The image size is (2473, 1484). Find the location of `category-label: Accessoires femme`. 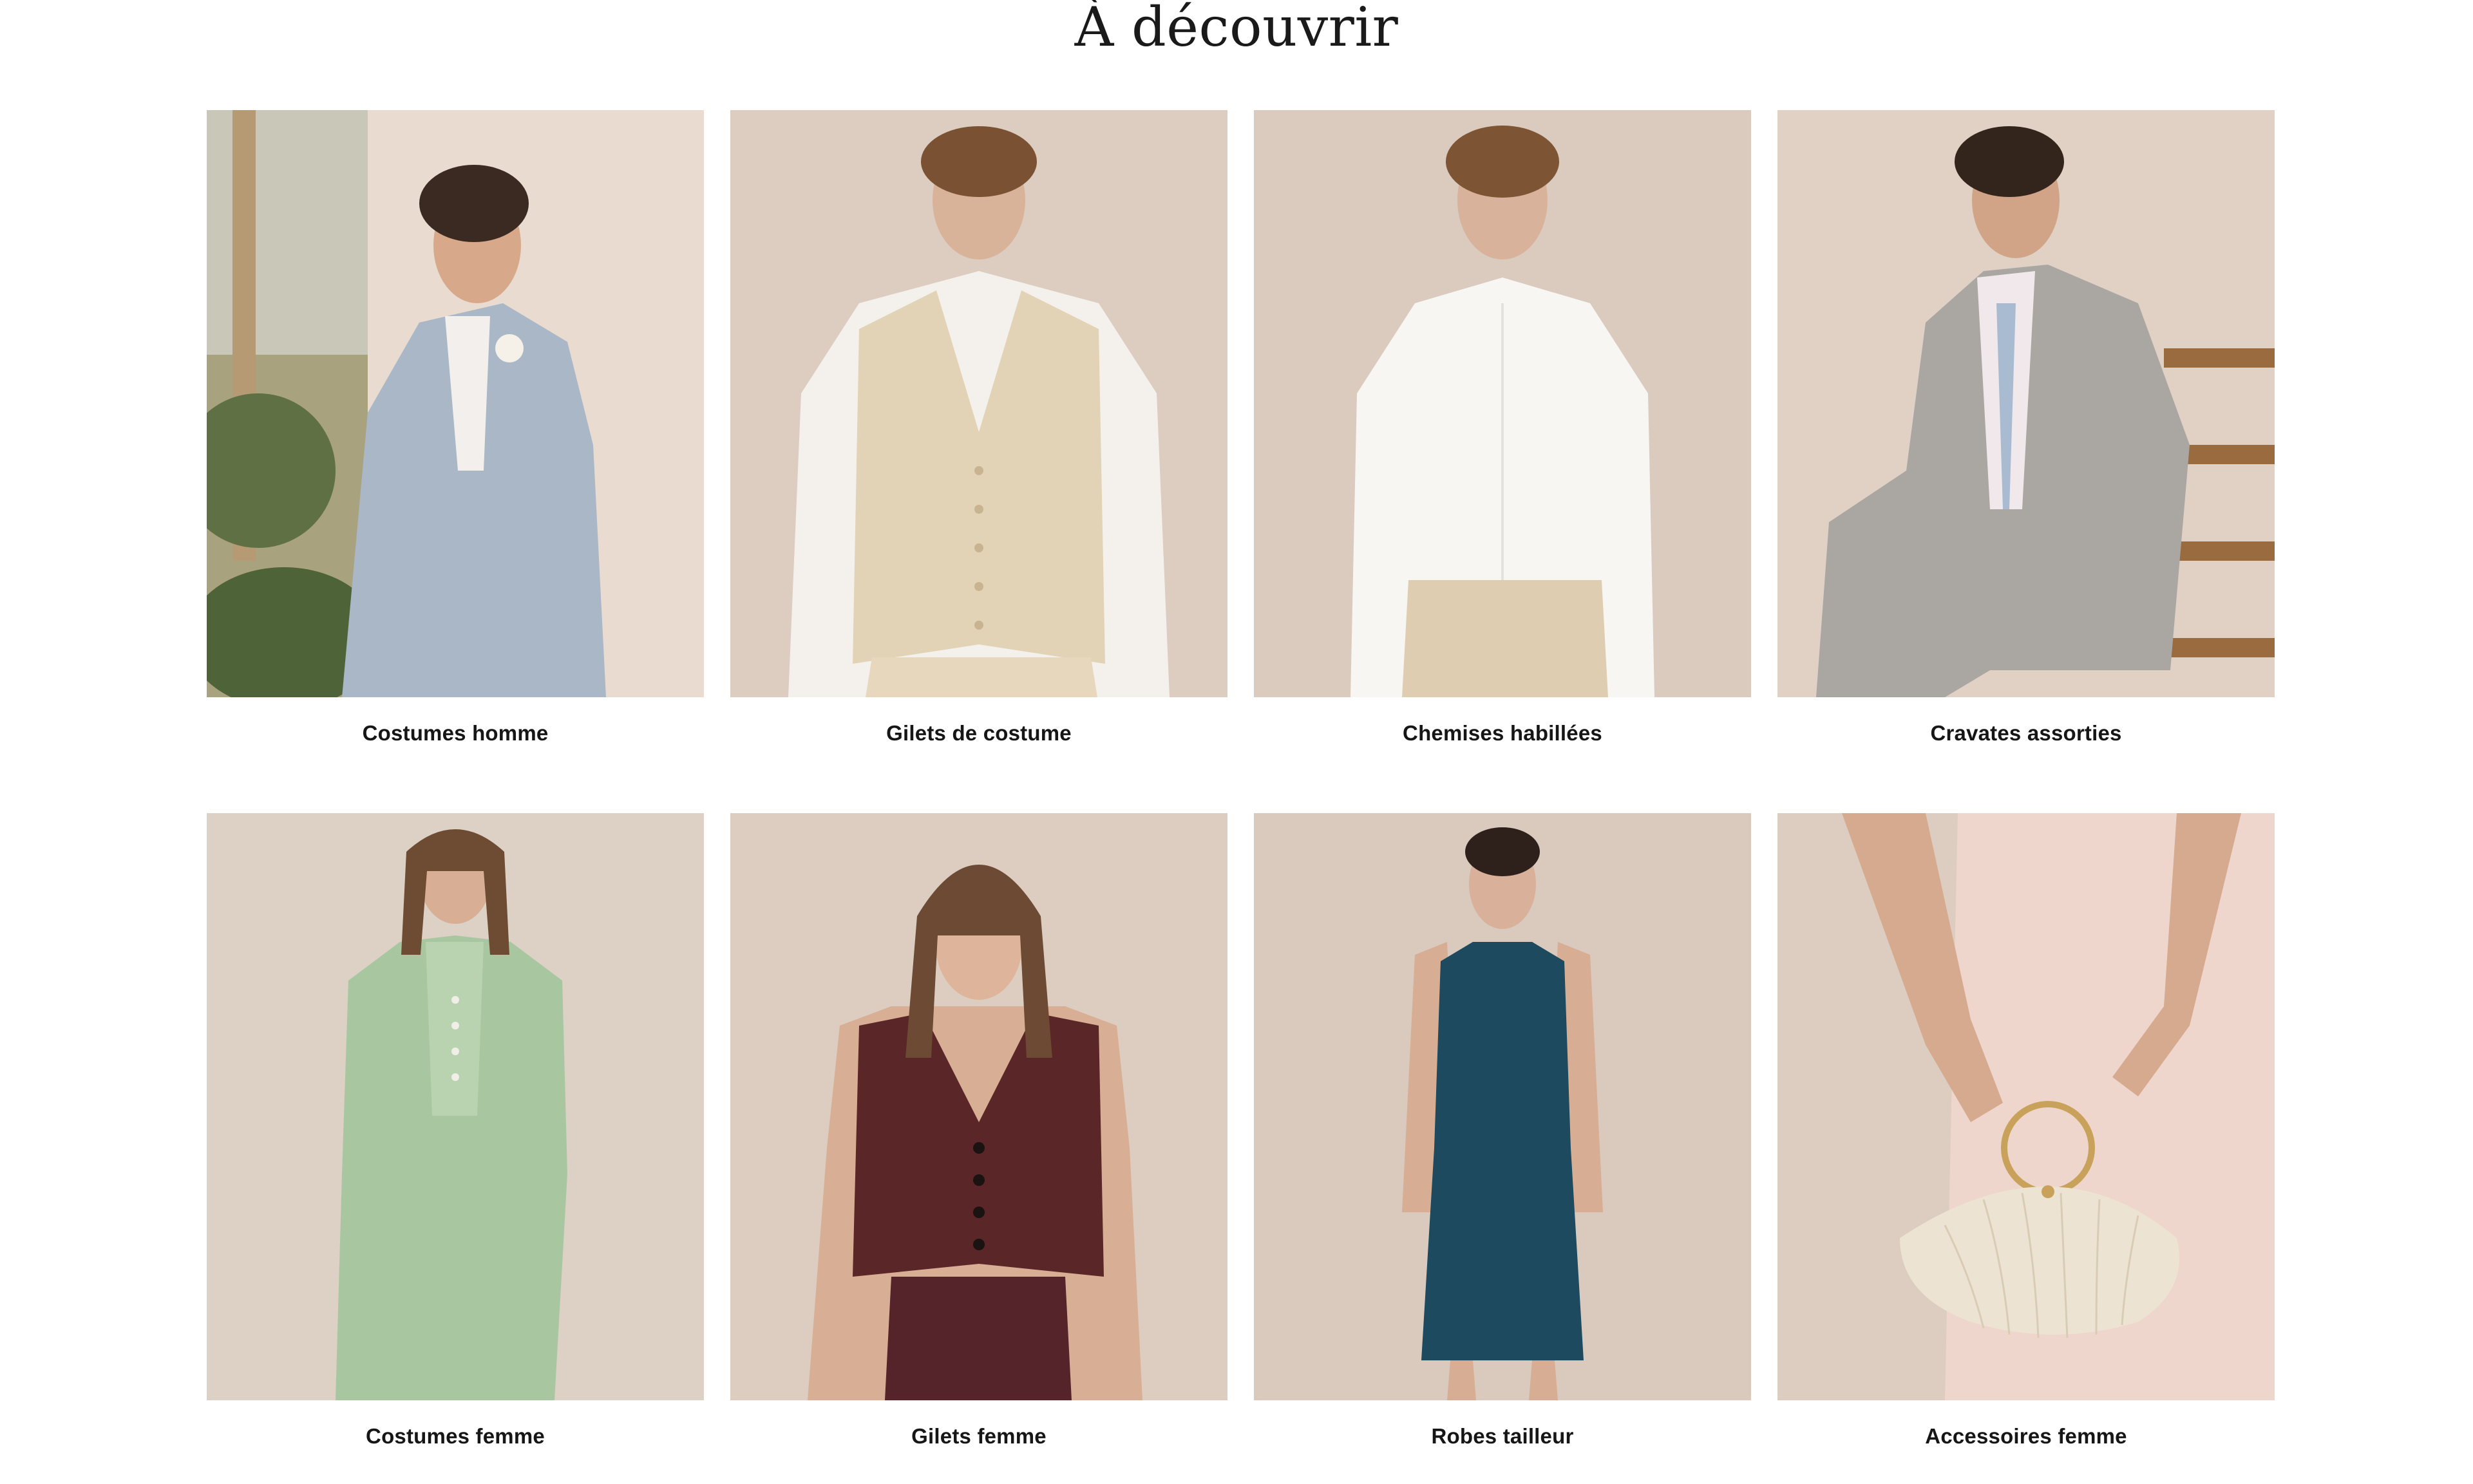

category-label: Accessoires femme is located at coordinates (2026, 1442).